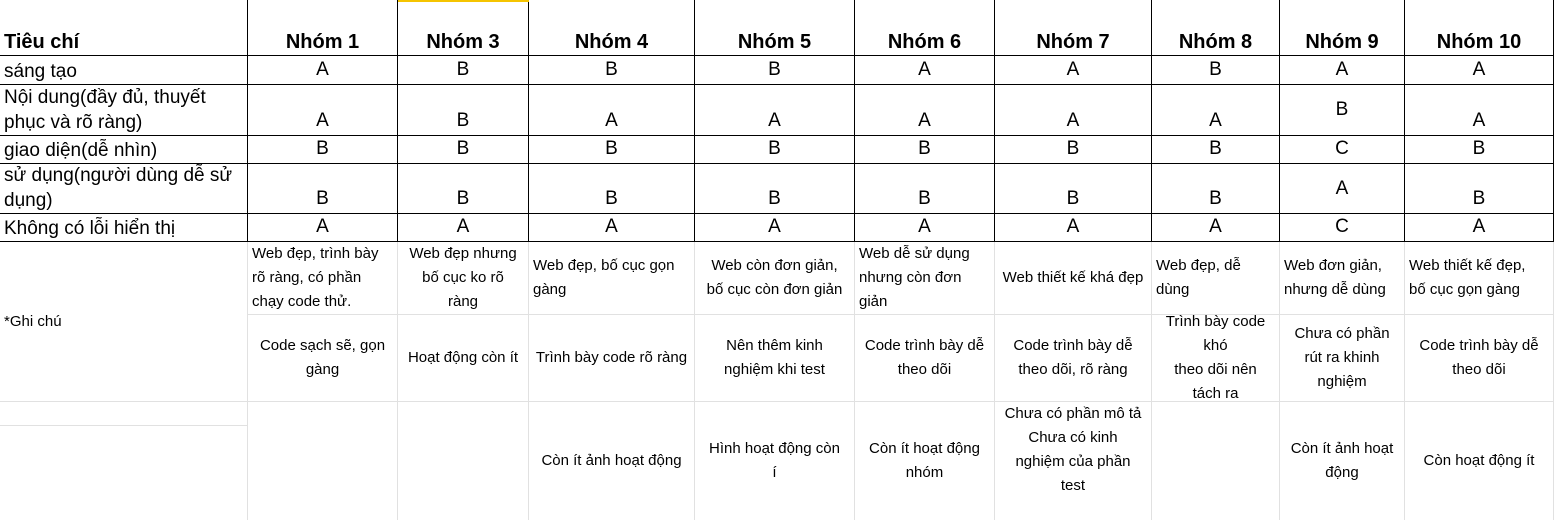  What do you see at coordinates (124, 70) in the screenshot?
I see `criteria-label: sáng tạo` at bounding box center [124, 70].